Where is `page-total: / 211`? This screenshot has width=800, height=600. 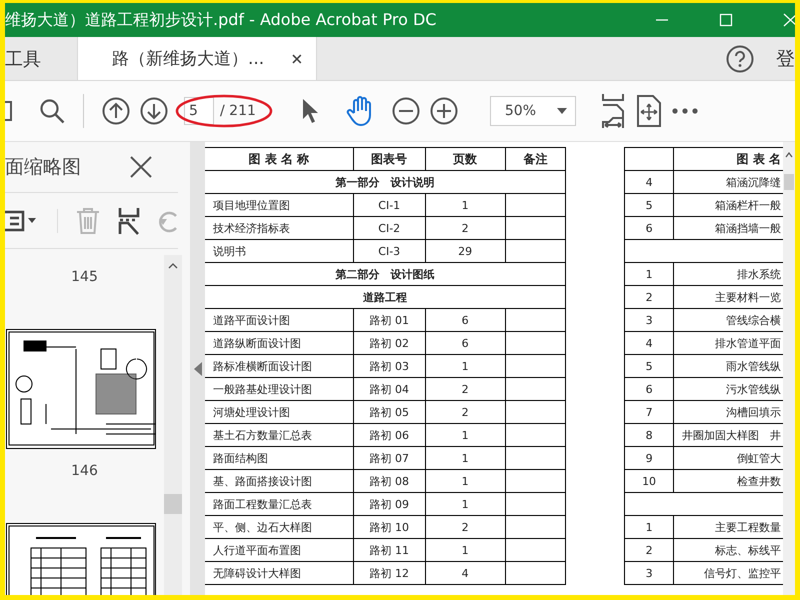 page-total: / 211 is located at coordinates (238, 111).